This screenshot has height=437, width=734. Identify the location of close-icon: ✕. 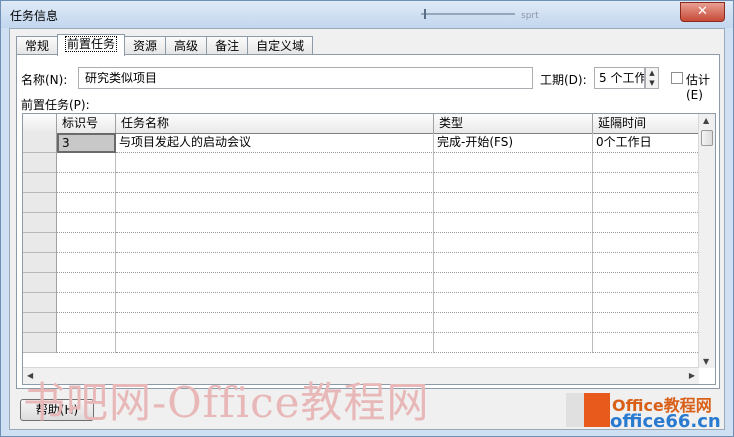
(702, 11).